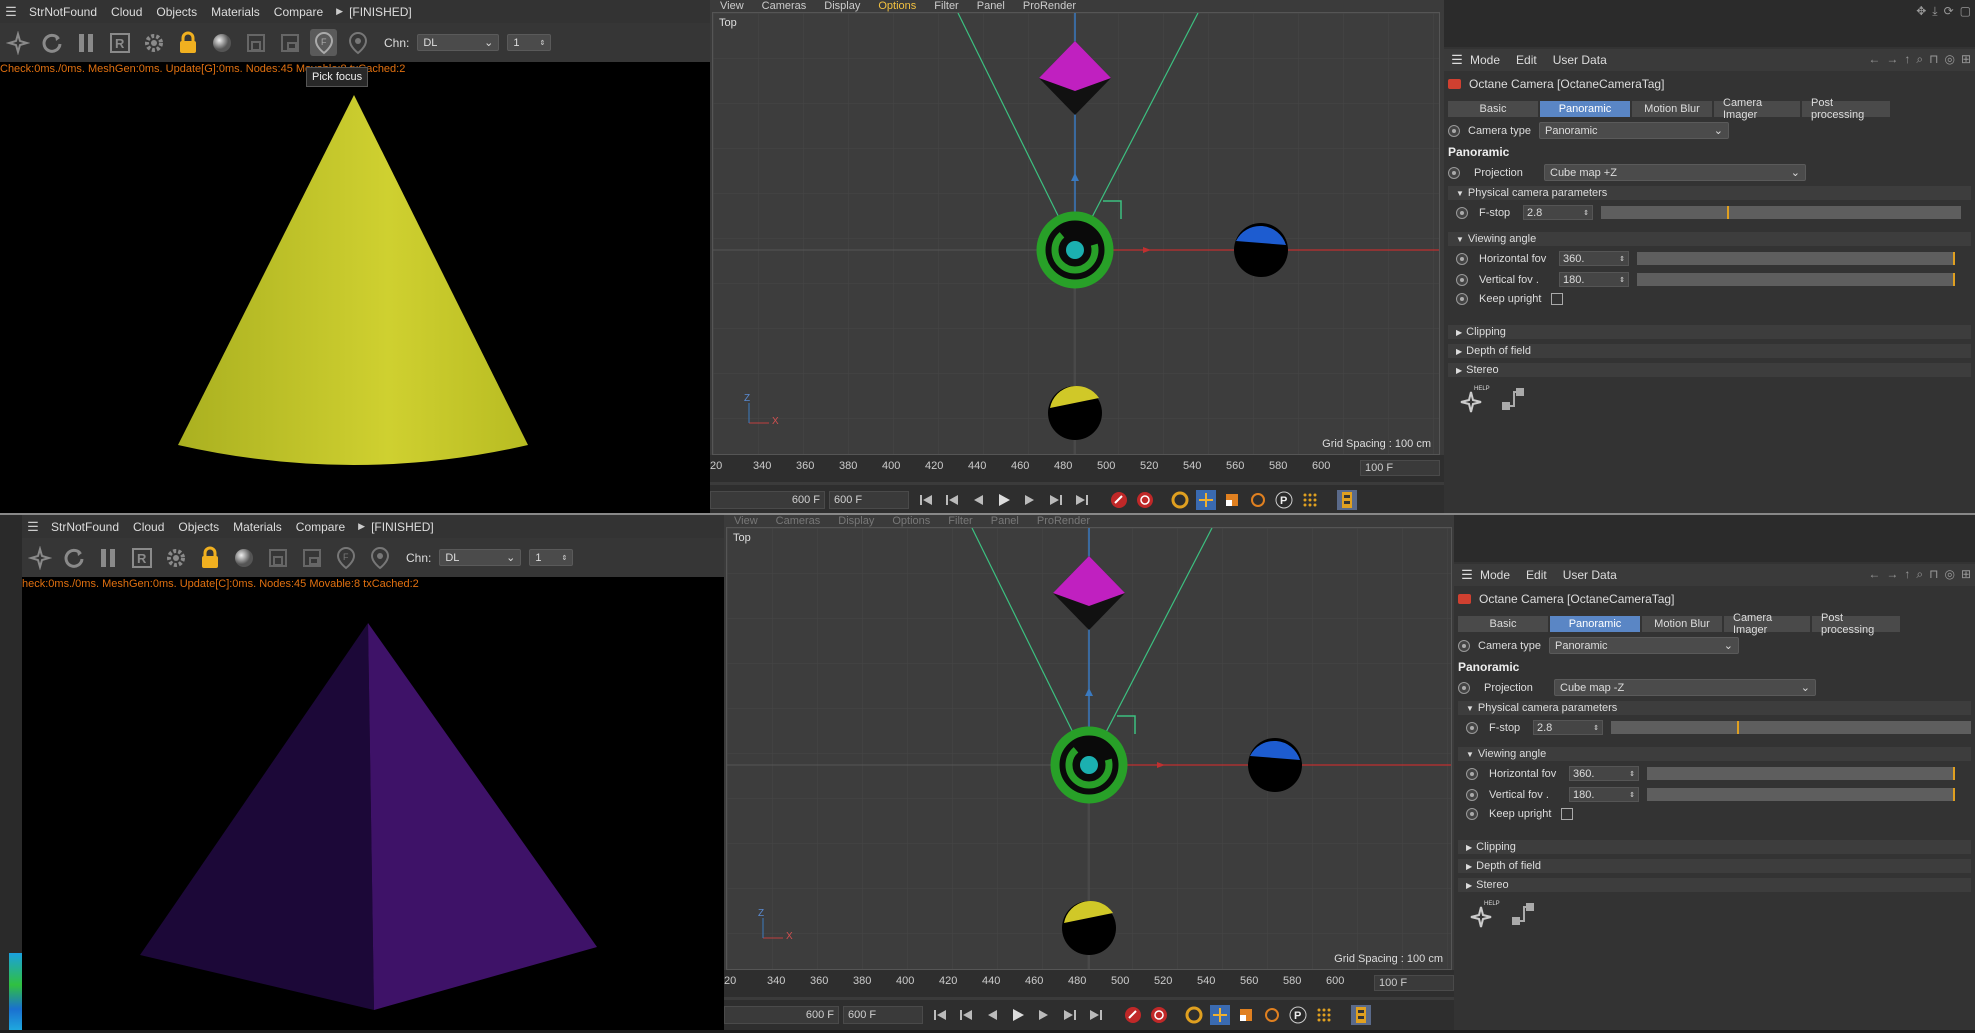  Describe the element at coordinates (940, 1015) in the screenshot. I see `go-to-start-icon` at that location.